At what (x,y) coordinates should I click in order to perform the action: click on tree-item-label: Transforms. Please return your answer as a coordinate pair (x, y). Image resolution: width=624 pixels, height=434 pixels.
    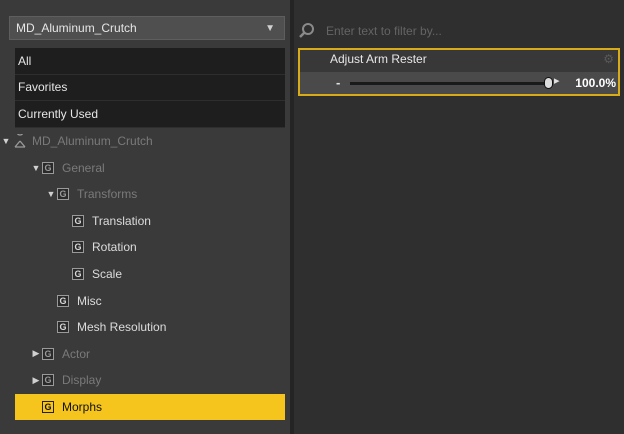
    Looking at the image, I should click on (107, 194).